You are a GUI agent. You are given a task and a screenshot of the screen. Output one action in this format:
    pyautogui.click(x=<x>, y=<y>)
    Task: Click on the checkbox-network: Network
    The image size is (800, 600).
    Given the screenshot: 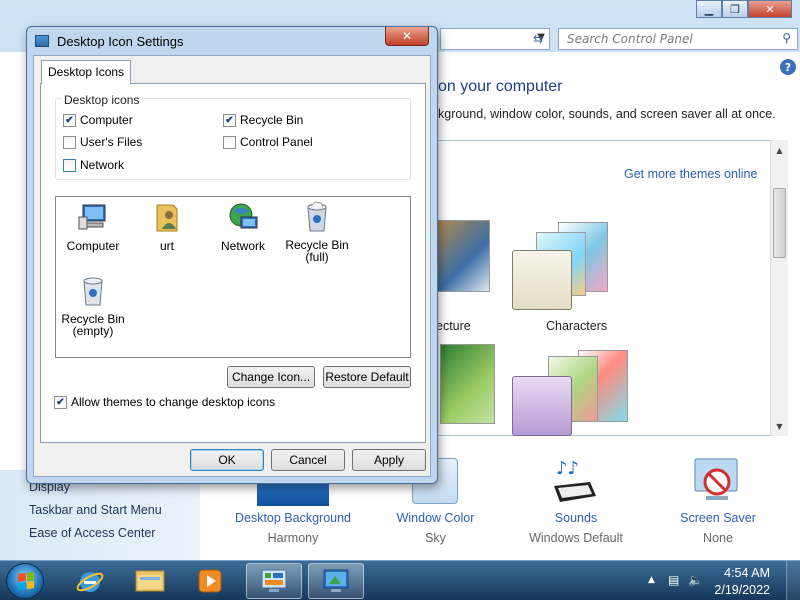 What is the action you would take?
    pyautogui.click(x=93, y=165)
    